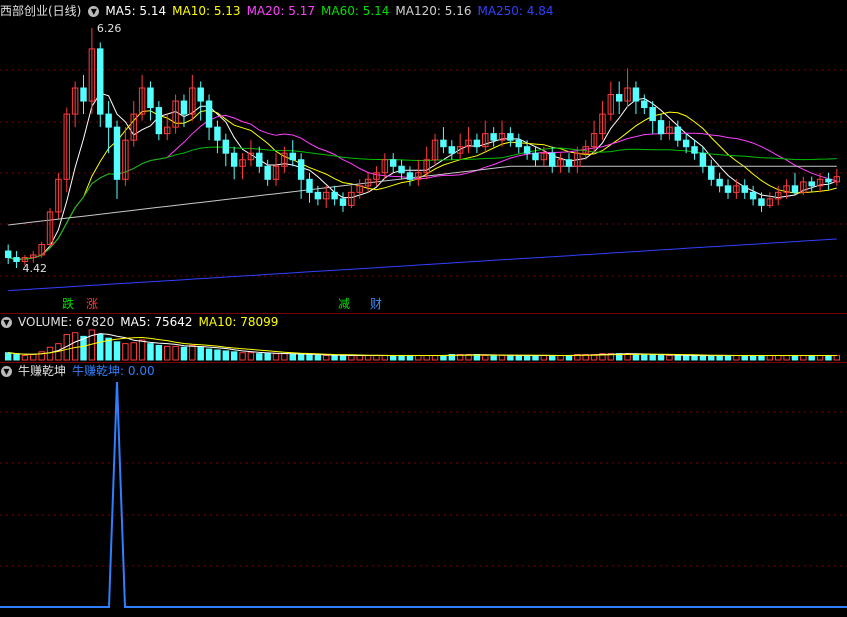 This screenshot has height=617, width=847. Describe the element at coordinates (422, 265) in the screenshot. I see `ma250-line` at that location.